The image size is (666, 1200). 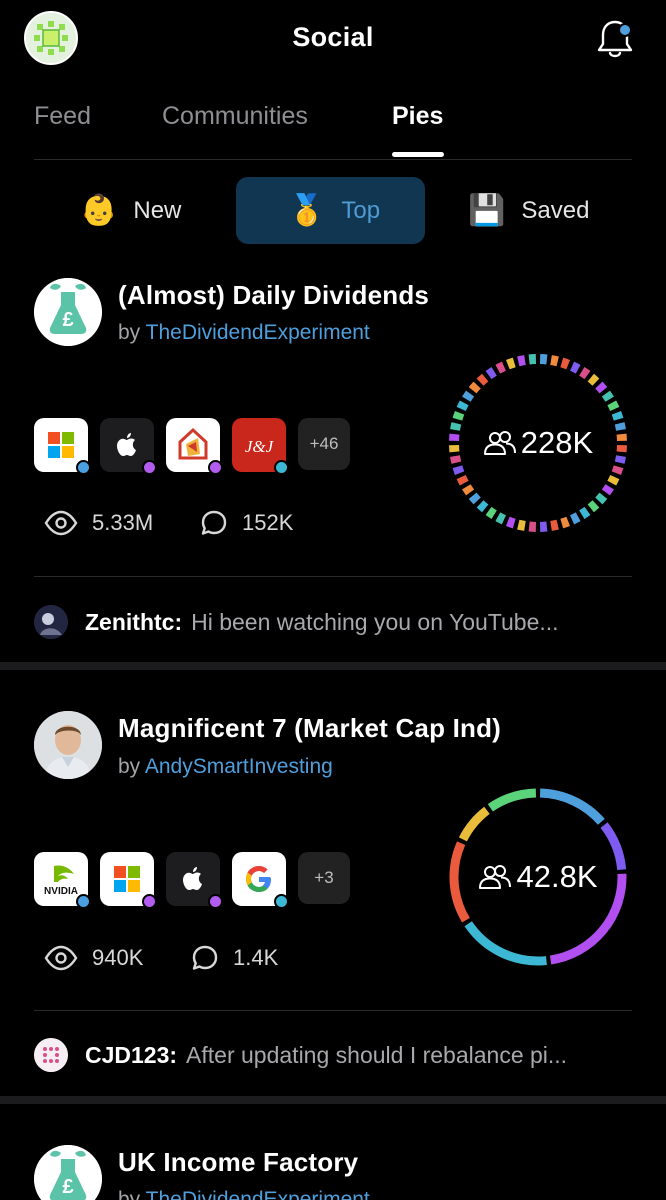 What do you see at coordinates (268, 522) in the screenshot?
I see `comments-count: 152K` at bounding box center [268, 522].